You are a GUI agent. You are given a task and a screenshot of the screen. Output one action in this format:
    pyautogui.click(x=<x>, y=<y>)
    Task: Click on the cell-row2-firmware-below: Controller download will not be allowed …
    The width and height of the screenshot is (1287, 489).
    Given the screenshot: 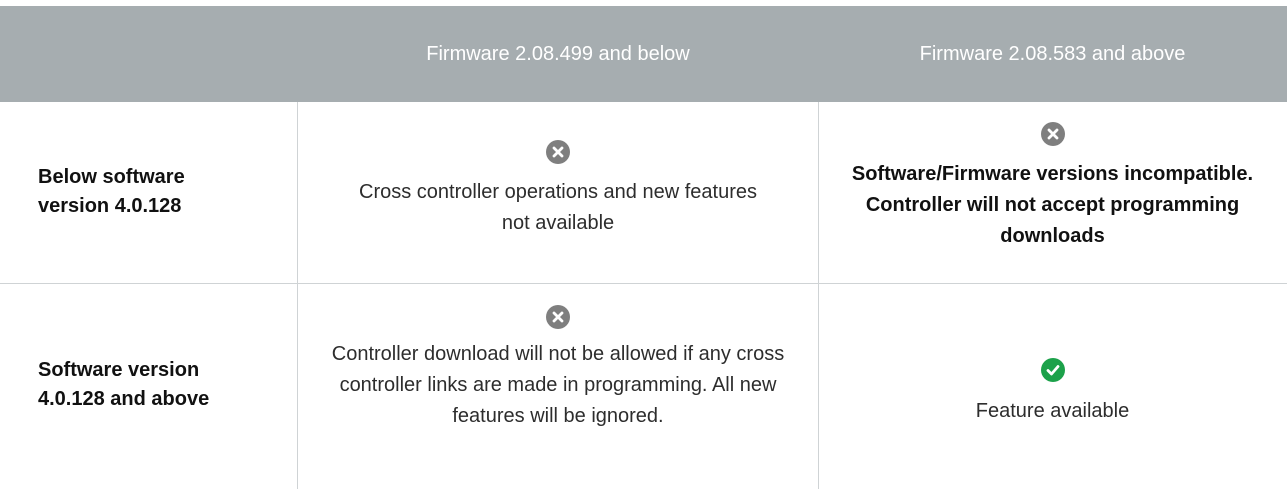 What is the action you would take?
    pyautogui.click(x=558, y=368)
    